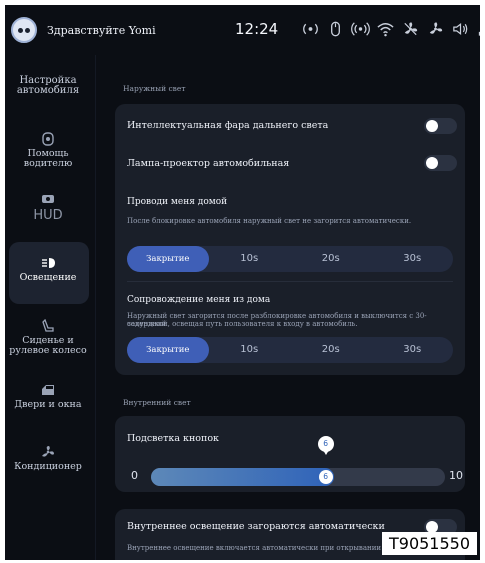 Image resolution: width=485 pixels, height=563 pixels. What do you see at coordinates (242, 477) in the screenshot?
I see `slider-fill` at bounding box center [242, 477].